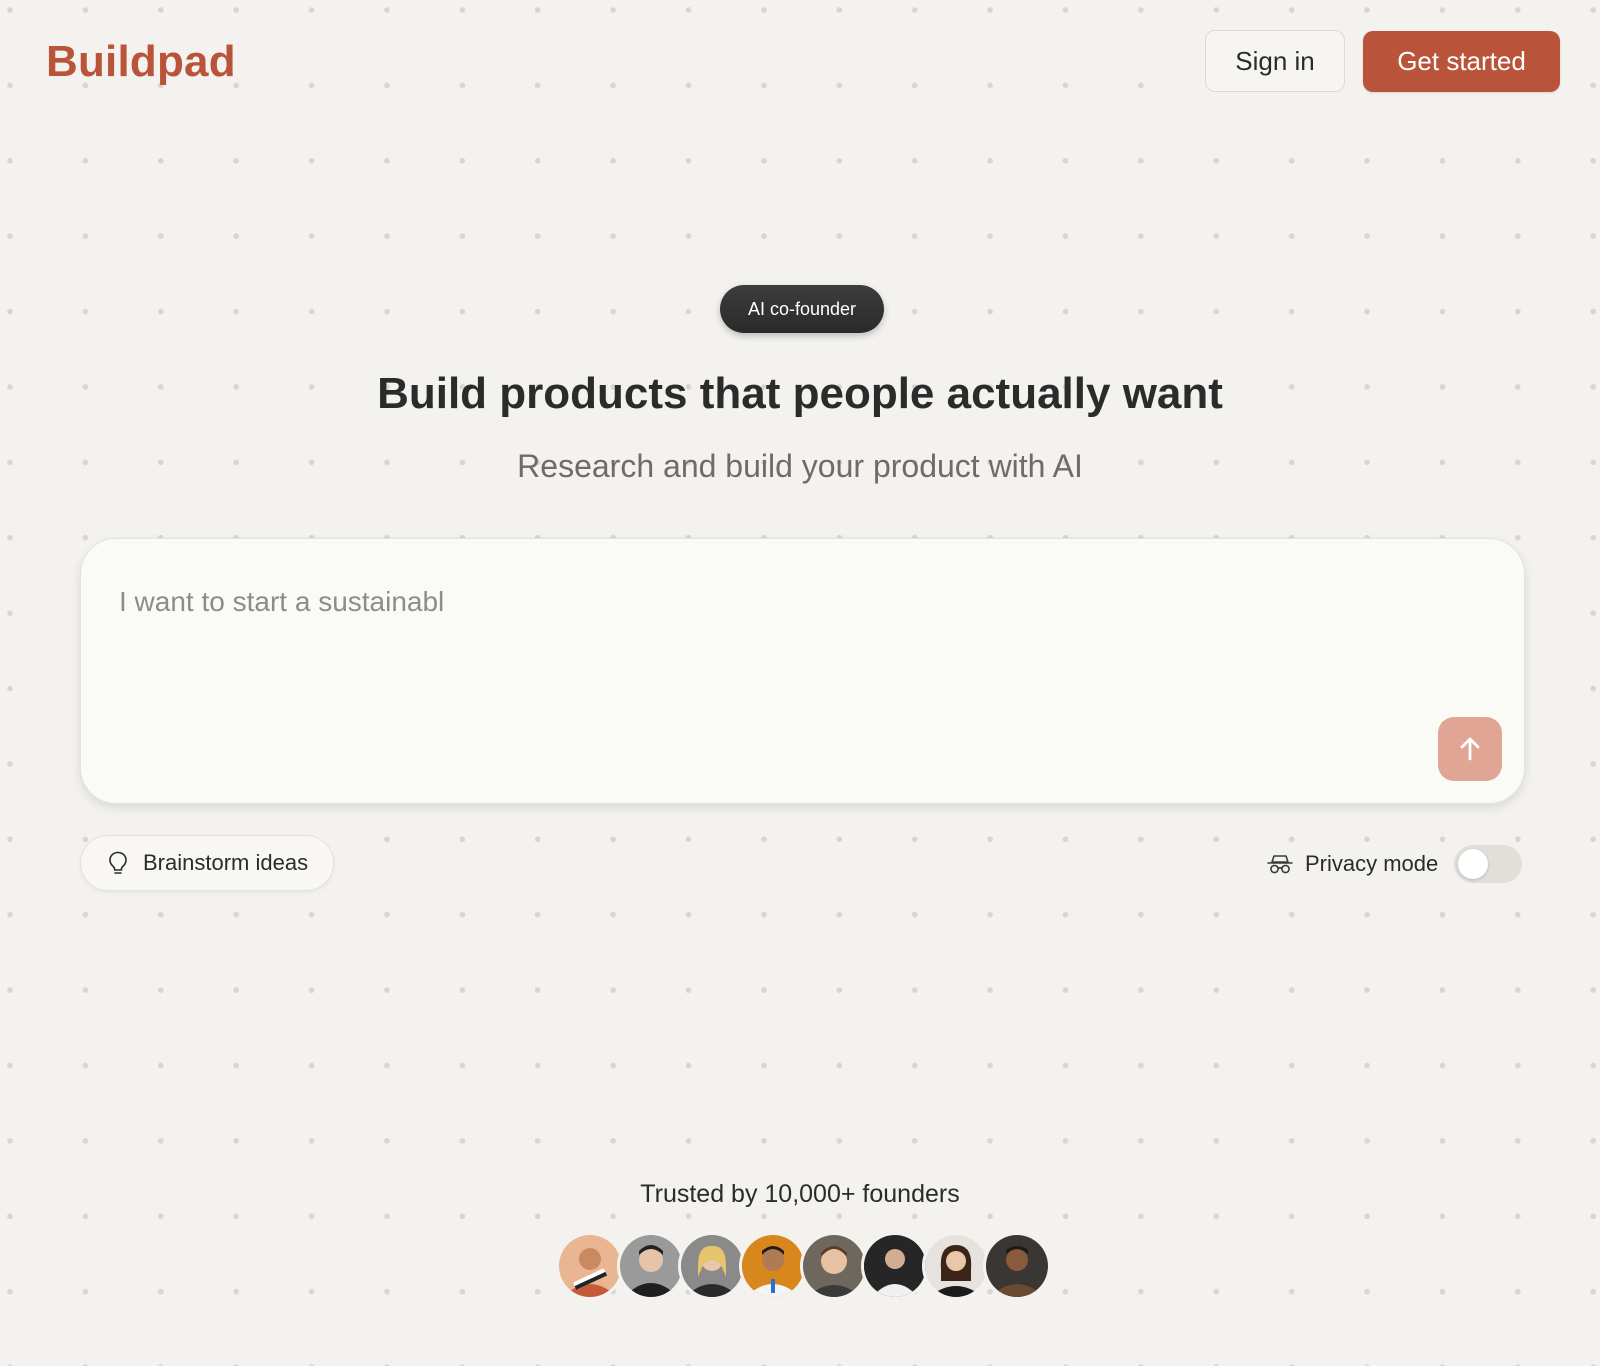  I want to click on ai-cofounder-badge: AI co-founder, so click(802, 309).